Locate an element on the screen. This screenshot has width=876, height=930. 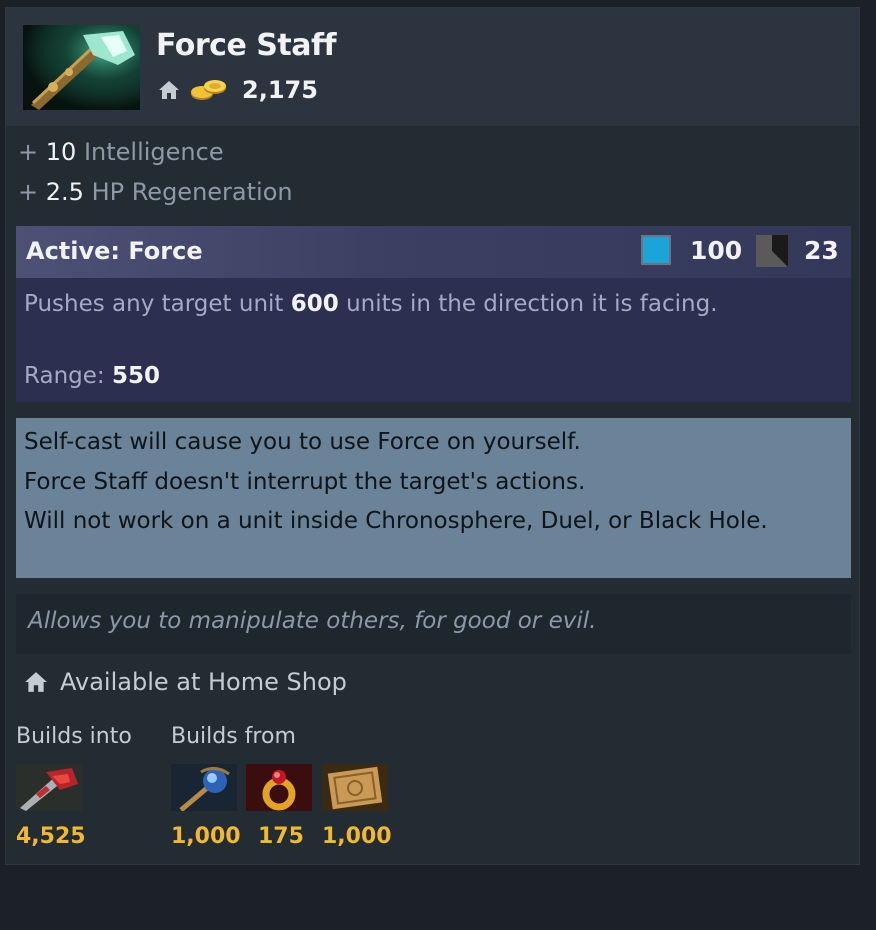
stat-value: 10 is located at coordinates (61, 152).